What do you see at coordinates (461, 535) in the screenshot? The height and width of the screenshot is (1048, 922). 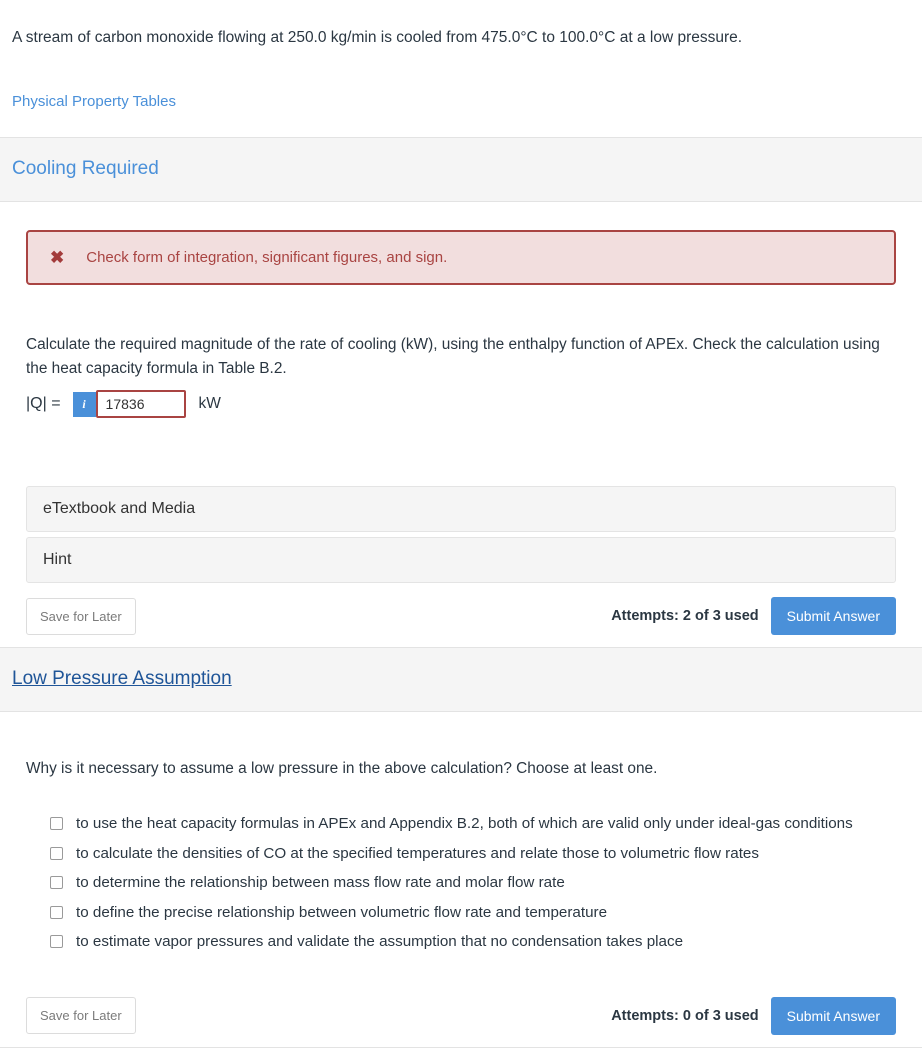 I see `resource-panels: eTextbook and Media Hint` at bounding box center [461, 535].